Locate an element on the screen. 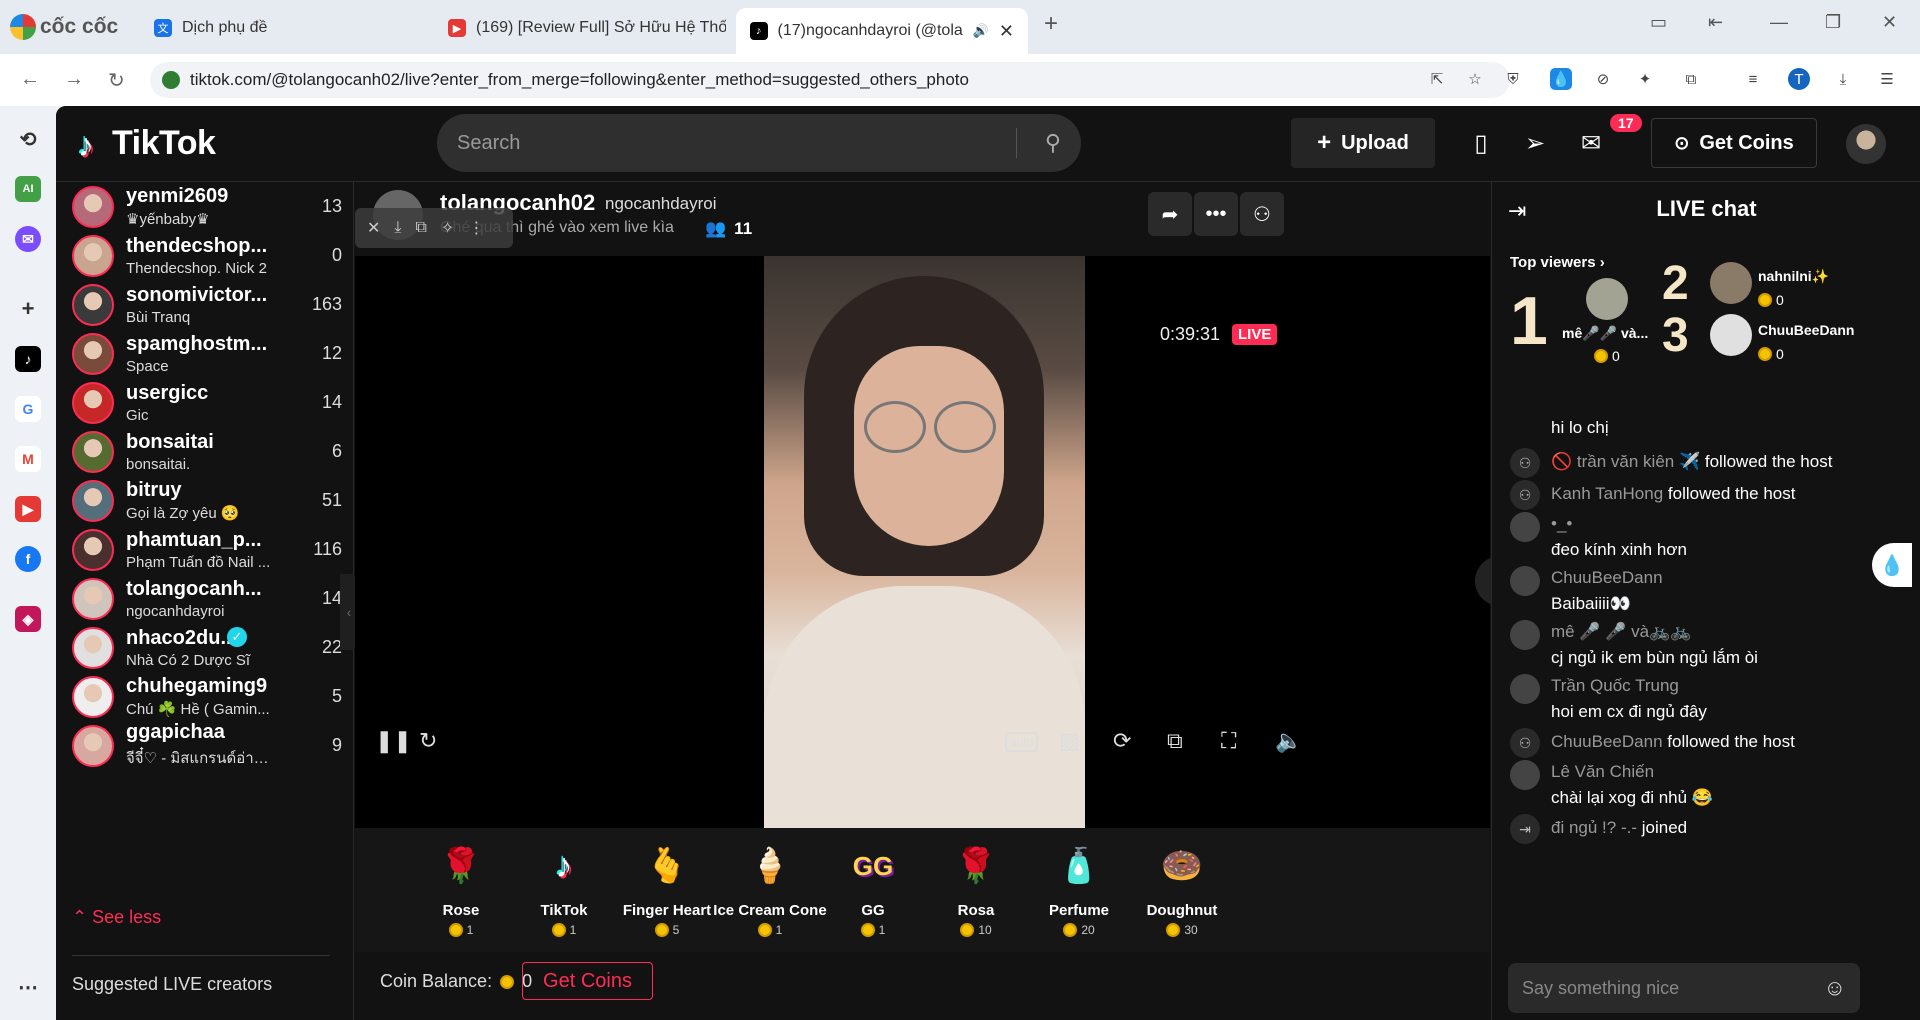 The width and height of the screenshot is (1920, 1020). ai-assistant-icon: AI is located at coordinates (28, 189).